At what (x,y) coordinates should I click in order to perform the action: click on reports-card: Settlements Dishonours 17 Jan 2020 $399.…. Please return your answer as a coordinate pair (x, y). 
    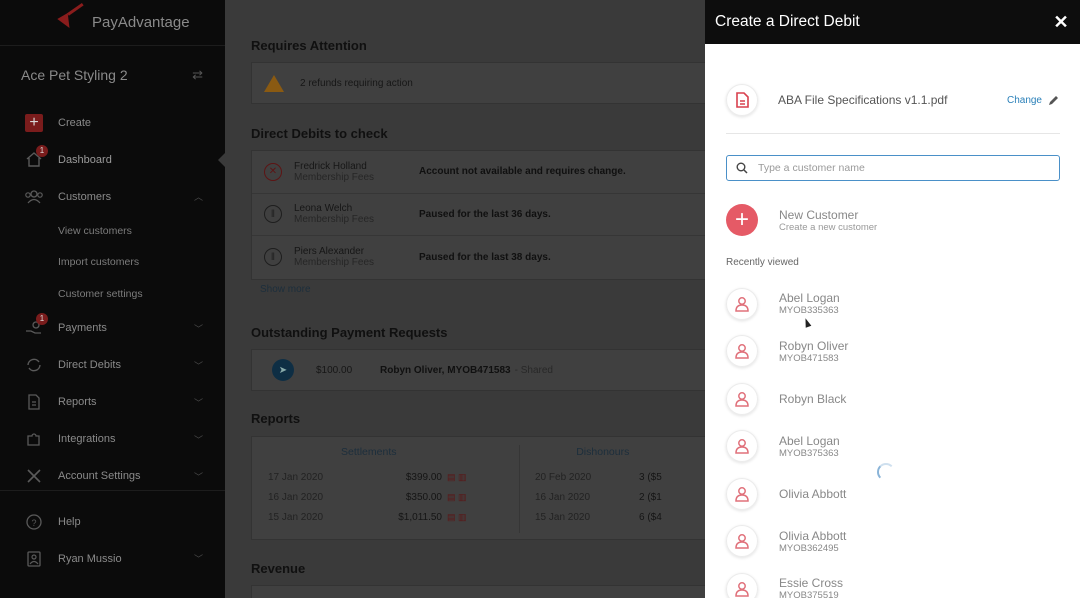
    Looking at the image, I should click on (486, 488).